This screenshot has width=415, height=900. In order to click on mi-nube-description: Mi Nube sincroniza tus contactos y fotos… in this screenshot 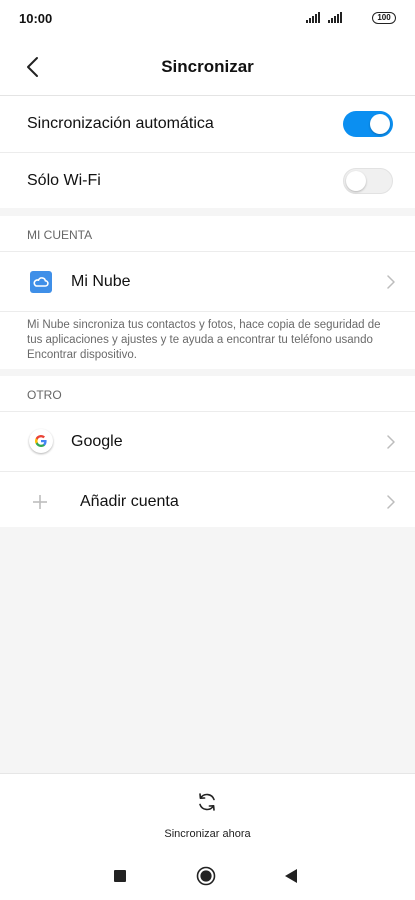, I will do `click(207, 340)`.